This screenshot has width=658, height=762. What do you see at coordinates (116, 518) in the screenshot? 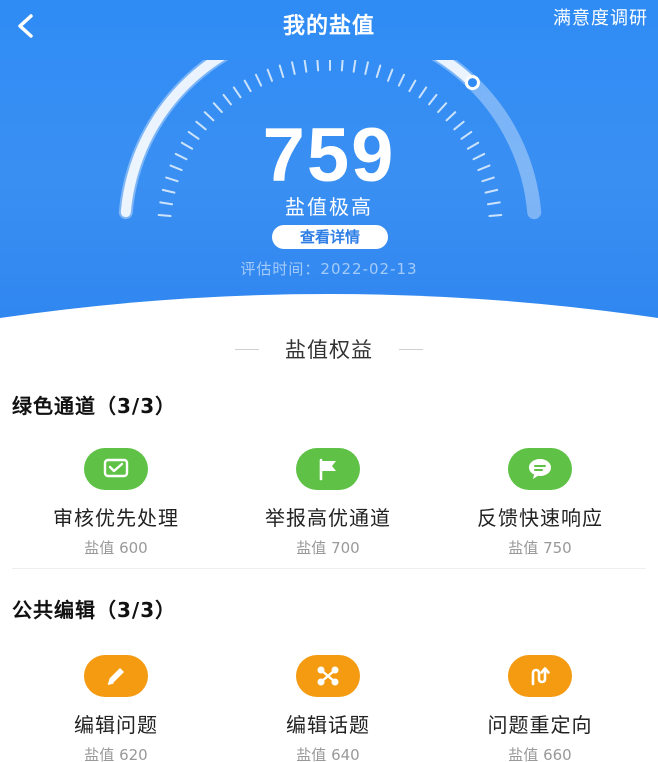
I see `perk-name: 审核优先处理` at bounding box center [116, 518].